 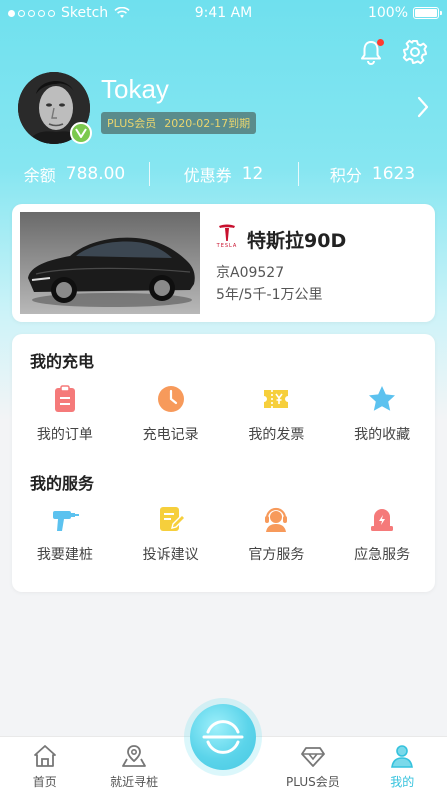 I want to click on stat-coupons: 优惠券 12, so click(x=223, y=174).